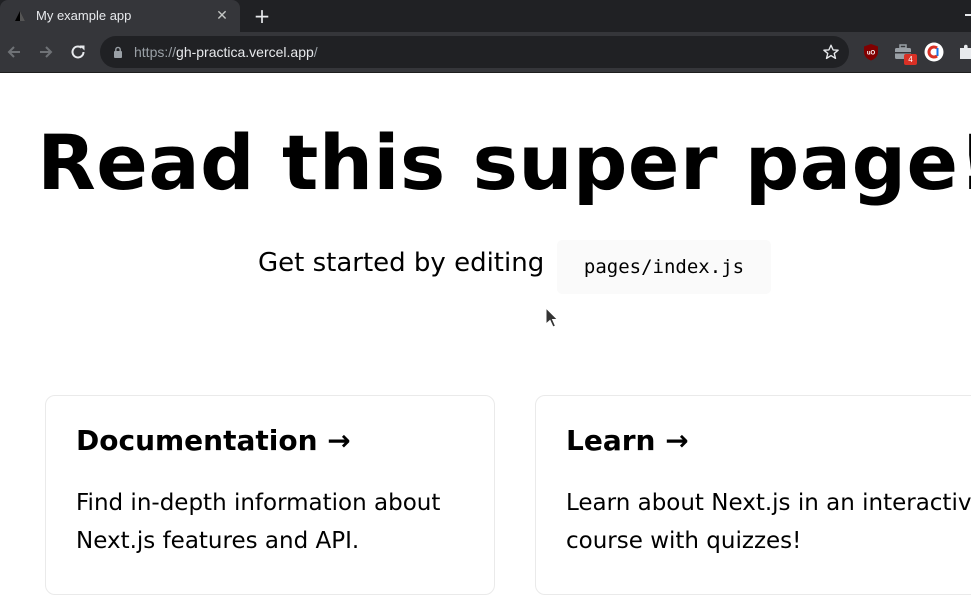 The width and height of the screenshot is (971, 595). Describe the element at coordinates (20, 16) in the screenshot. I see `vercel-triangle-icon` at that location.